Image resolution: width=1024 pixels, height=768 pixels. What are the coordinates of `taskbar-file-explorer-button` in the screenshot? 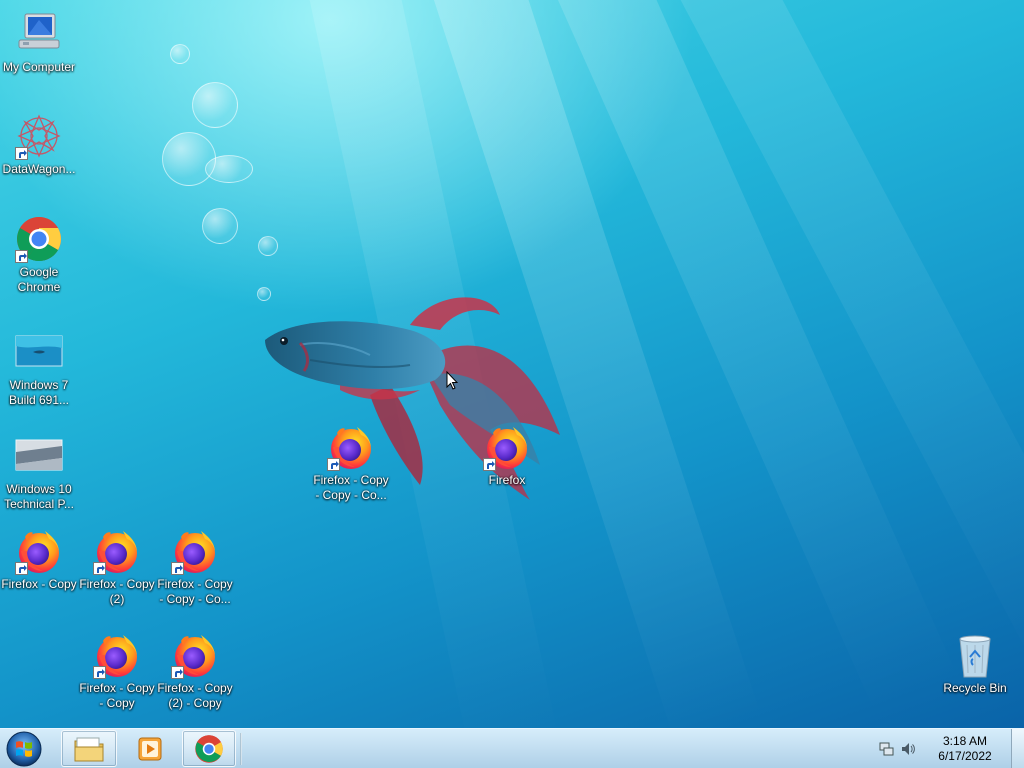 It's located at (89, 748).